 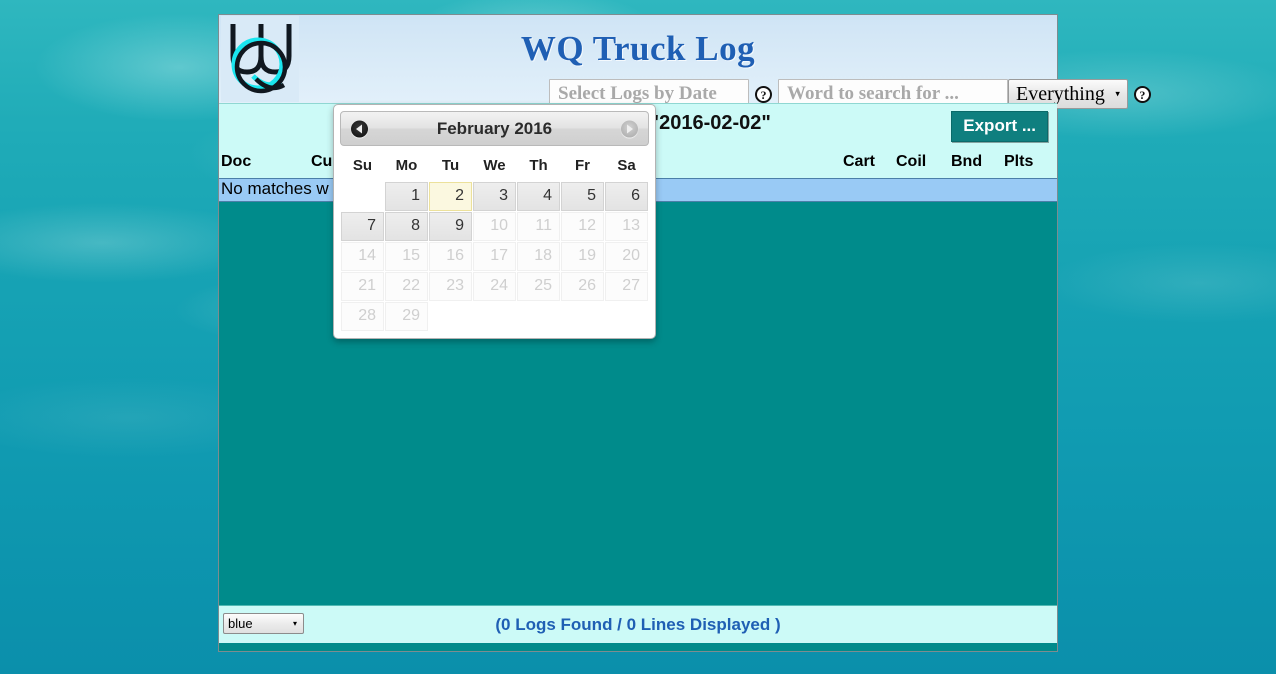 I want to click on datepicker-day-cell: 11, so click(x=538, y=226).